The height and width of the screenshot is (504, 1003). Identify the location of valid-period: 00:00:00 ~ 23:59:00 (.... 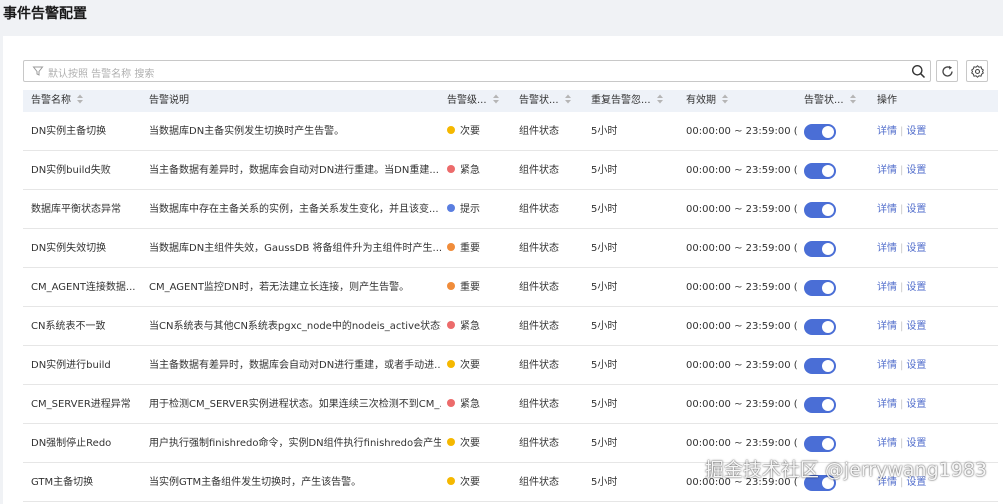
(742, 287).